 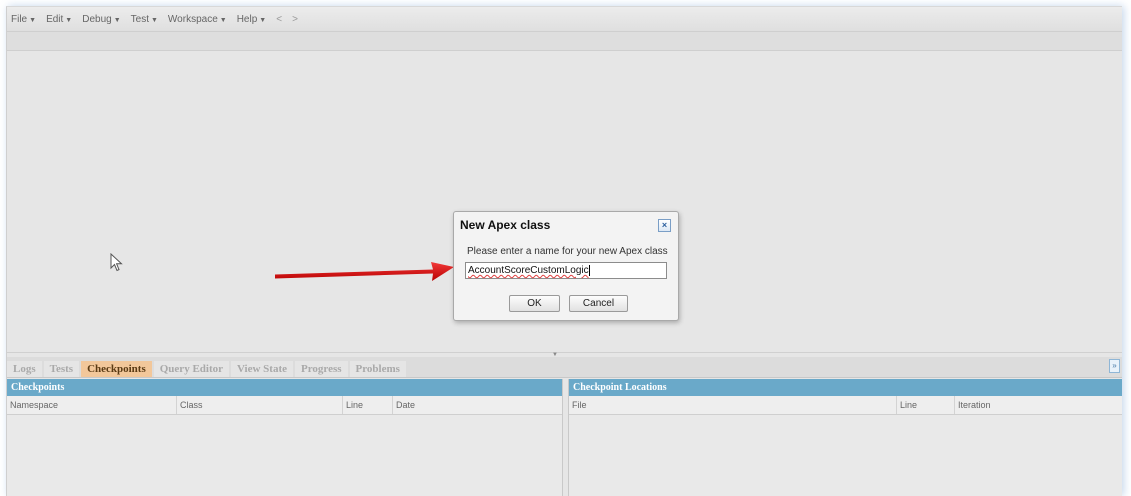 What do you see at coordinates (24, 369) in the screenshot?
I see `tab-logs: Logs` at bounding box center [24, 369].